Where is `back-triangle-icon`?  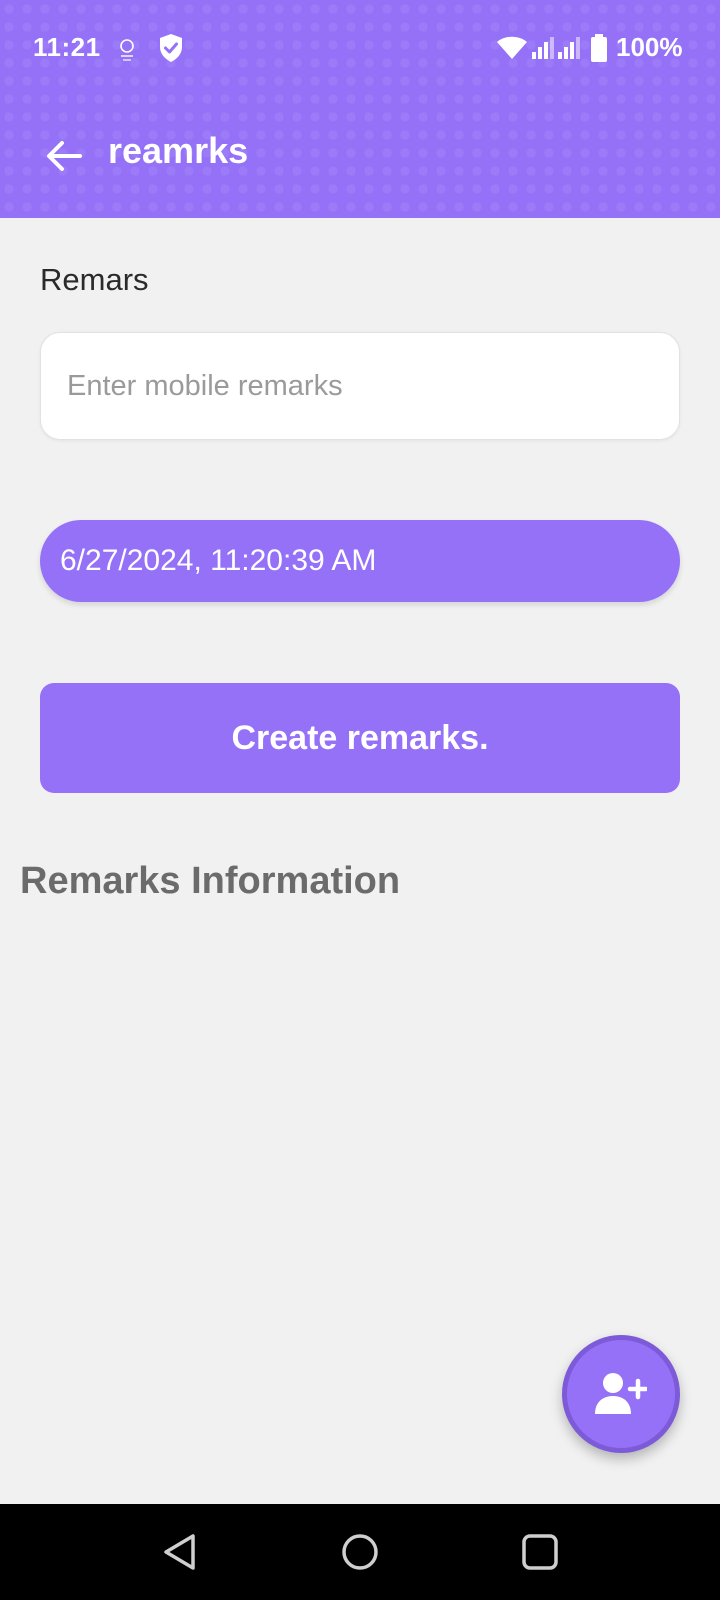
back-triangle-icon is located at coordinates (179, 1552).